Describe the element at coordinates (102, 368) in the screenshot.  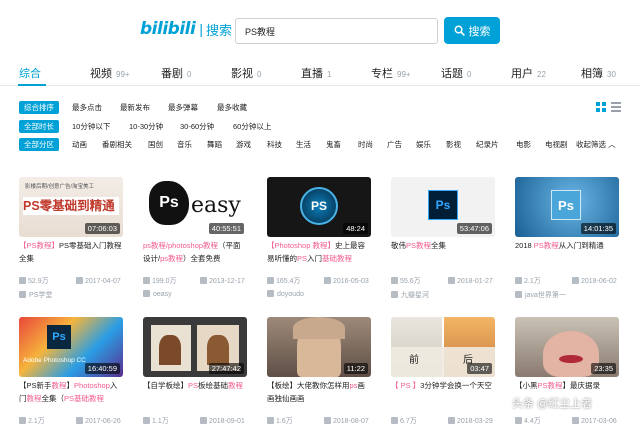
I see `duration-badge: 16:40:59` at that location.